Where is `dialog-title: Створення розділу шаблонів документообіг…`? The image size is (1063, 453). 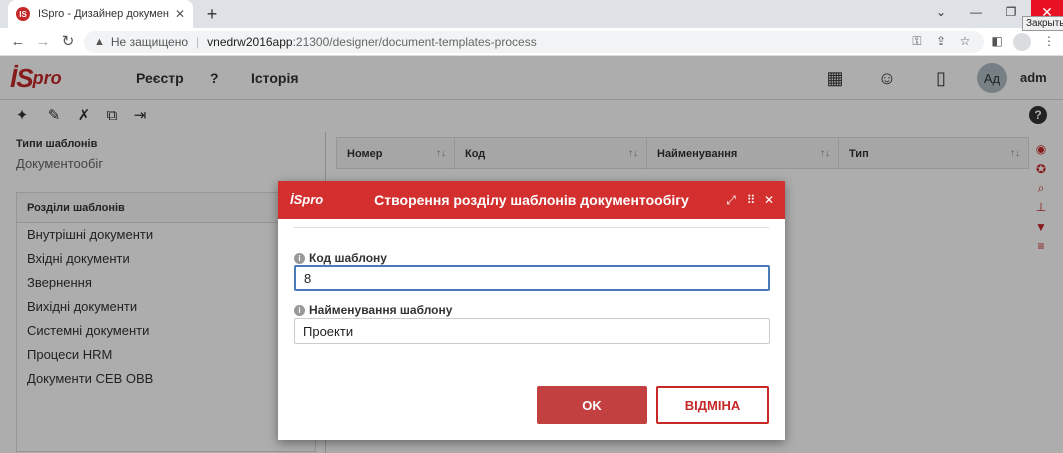
dialog-title: Створення розділу шаблонів документообіг… is located at coordinates (531, 200).